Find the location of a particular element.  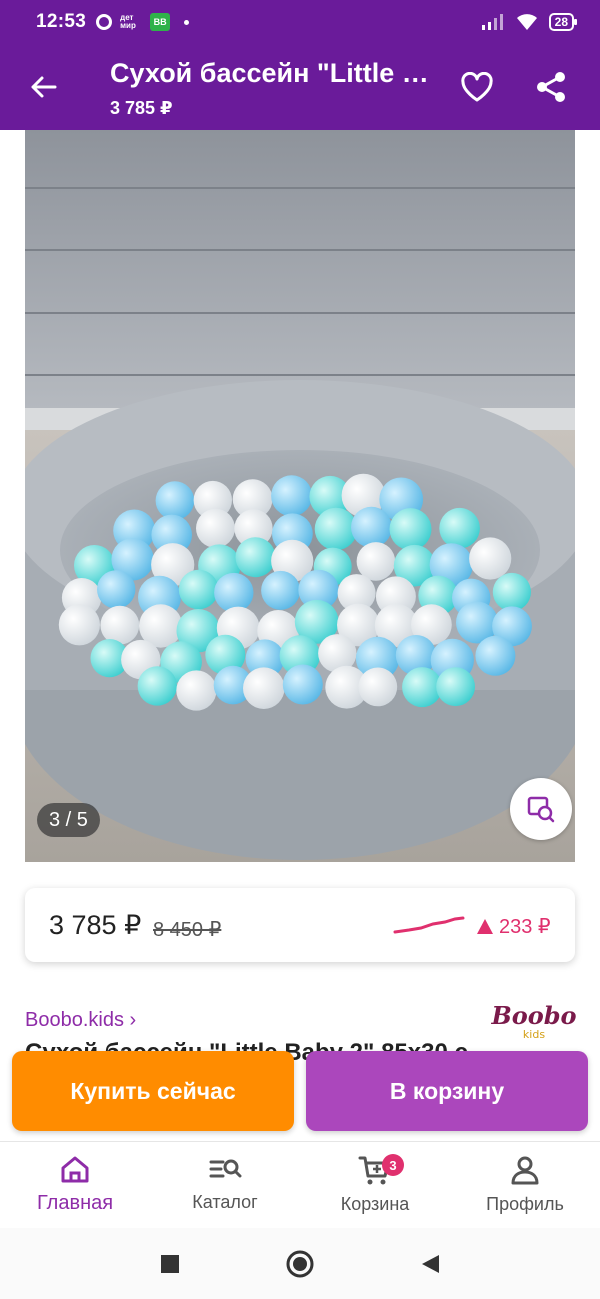

status-bar: 12:53 дет мир ВВ 28 is located at coordinates (300, 22).